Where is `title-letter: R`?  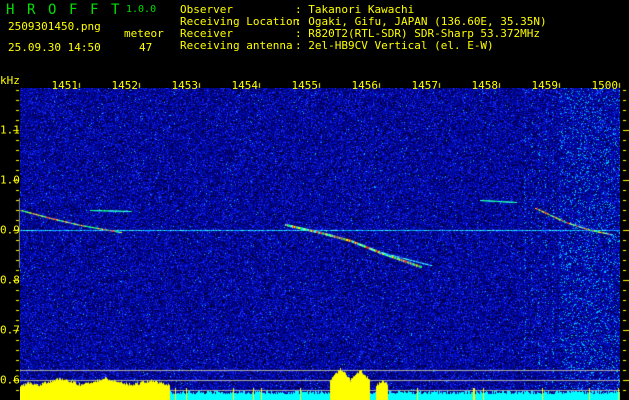 title-letter: R is located at coordinates (31, 10).